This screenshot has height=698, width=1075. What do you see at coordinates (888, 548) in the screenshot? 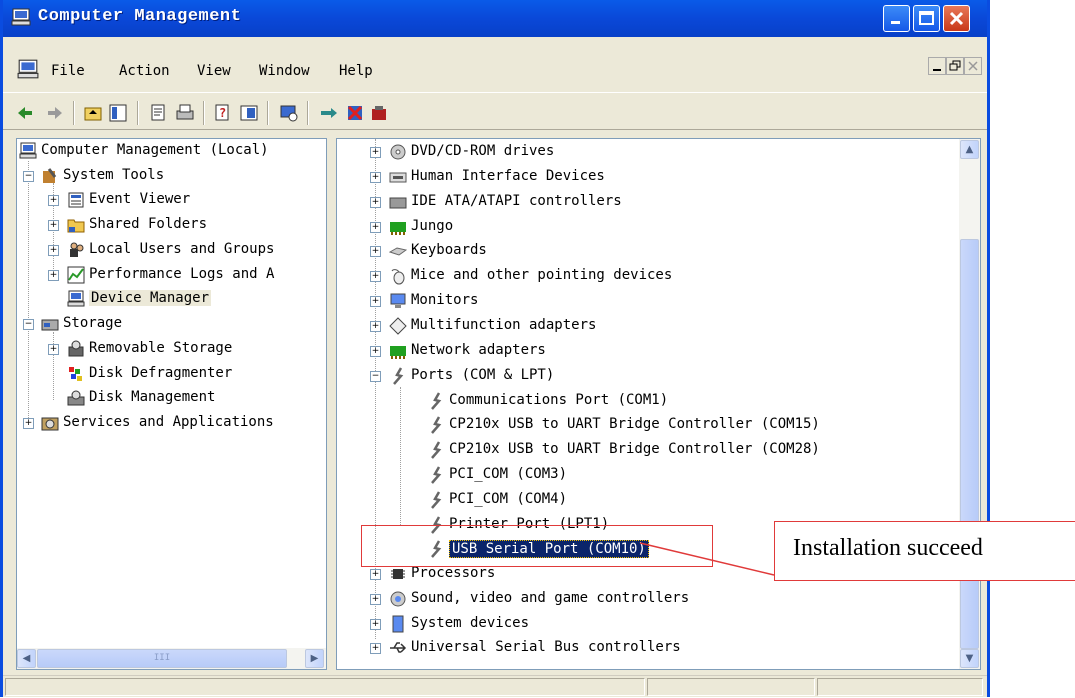
I see `annotation-text: Installation succeed` at bounding box center [888, 548].